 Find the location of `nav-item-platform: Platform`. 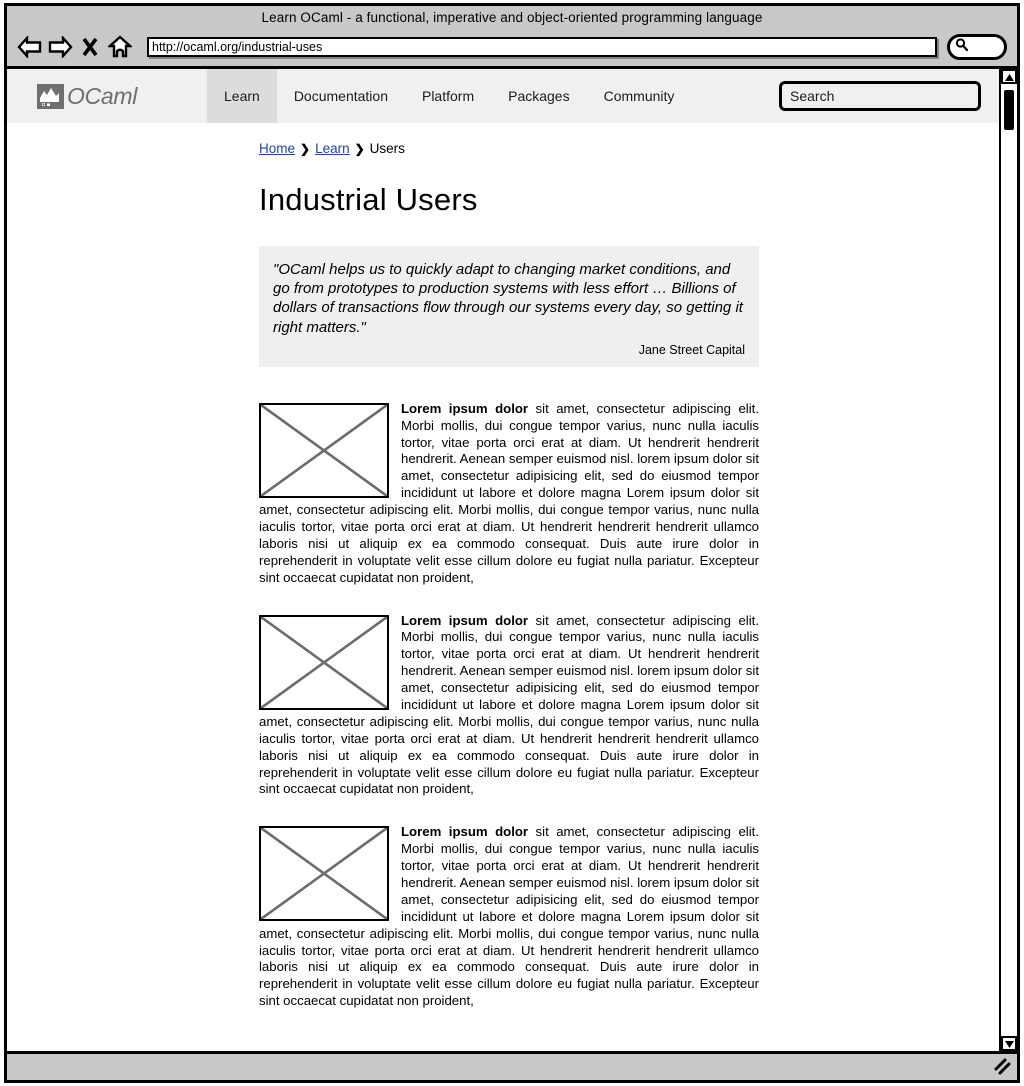

nav-item-platform: Platform is located at coordinates (448, 96).